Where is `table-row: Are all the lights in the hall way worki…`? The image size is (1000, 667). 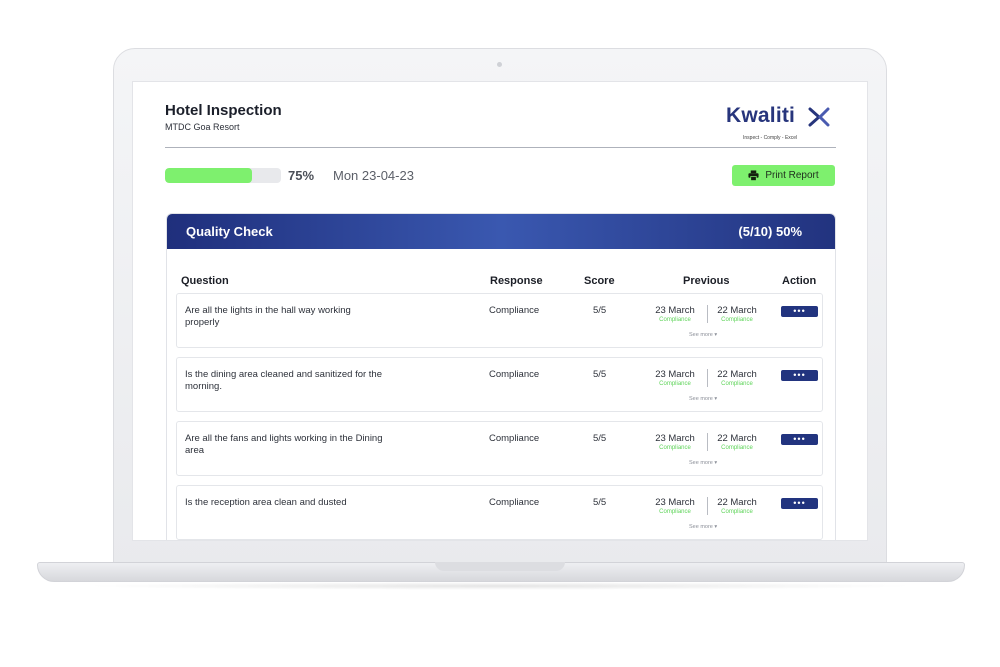
table-row: Are all the lights in the hall way worki… is located at coordinates (499, 320).